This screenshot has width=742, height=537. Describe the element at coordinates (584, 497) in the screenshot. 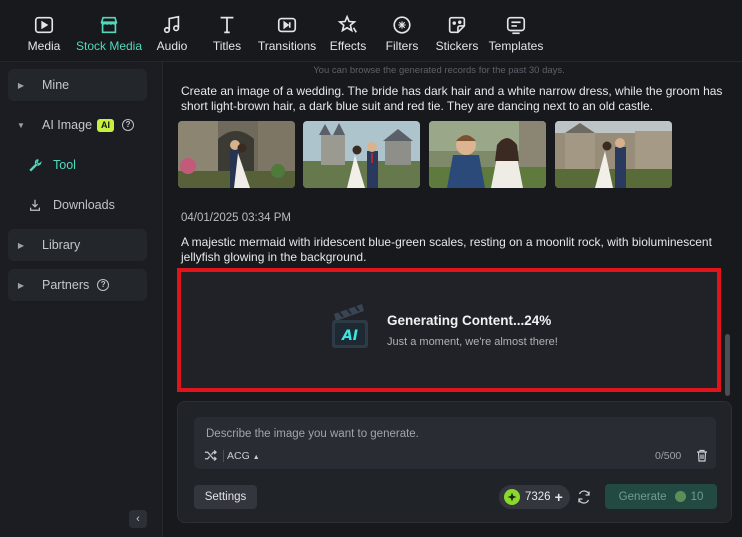

I see `refresh-icon` at that location.